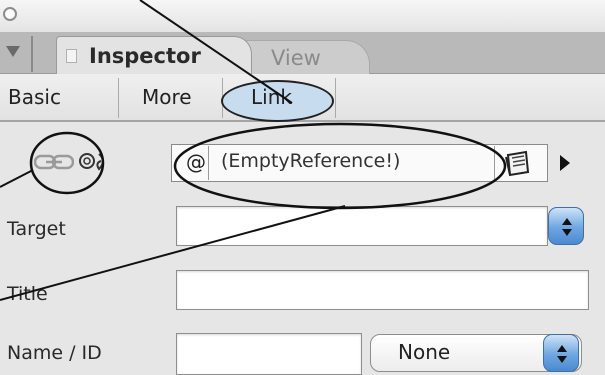 Image resolution: width=605 pixels, height=375 pixels. What do you see at coordinates (54, 162) in the screenshot?
I see `link-chain-icon` at bounding box center [54, 162].